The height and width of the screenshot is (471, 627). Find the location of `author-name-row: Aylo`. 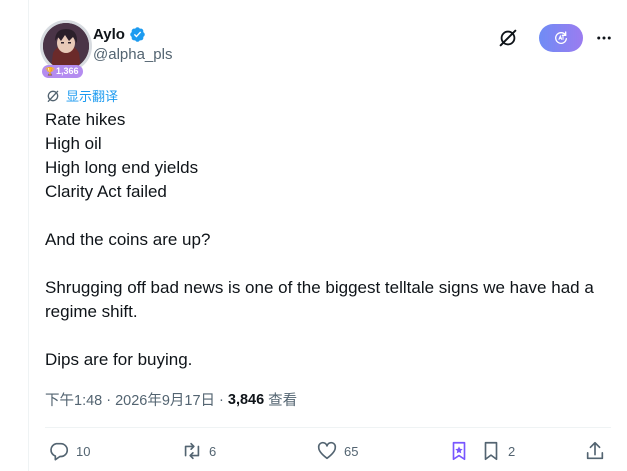

author-name-row: Aylo is located at coordinates (119, 34).